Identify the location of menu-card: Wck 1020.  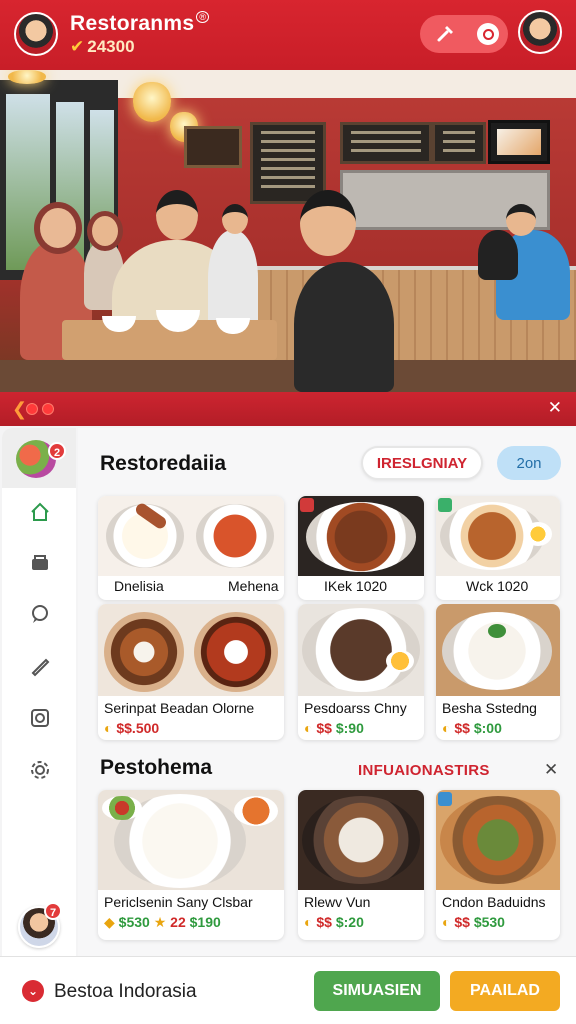
(498, 548).